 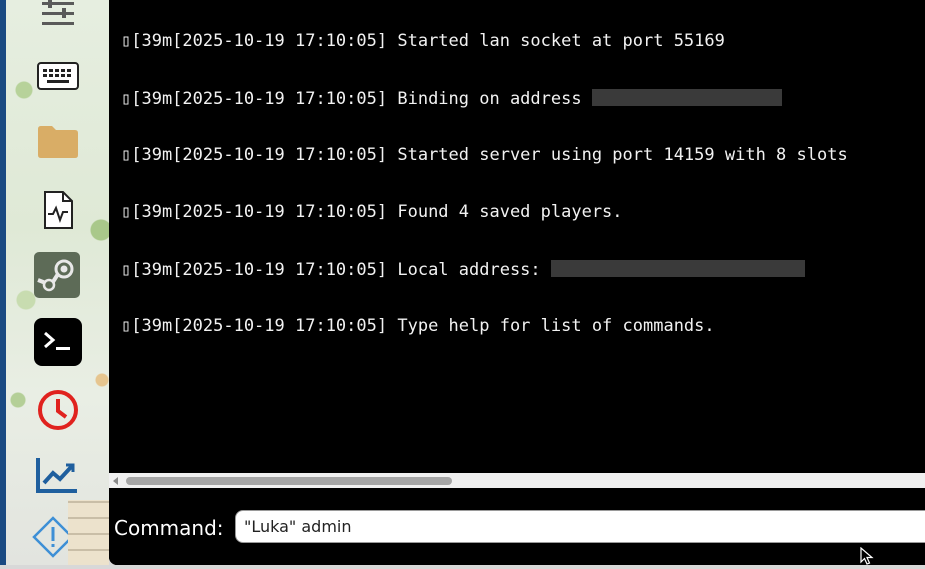 I want to click on command-label: Command:, so click(x=169, y=528).